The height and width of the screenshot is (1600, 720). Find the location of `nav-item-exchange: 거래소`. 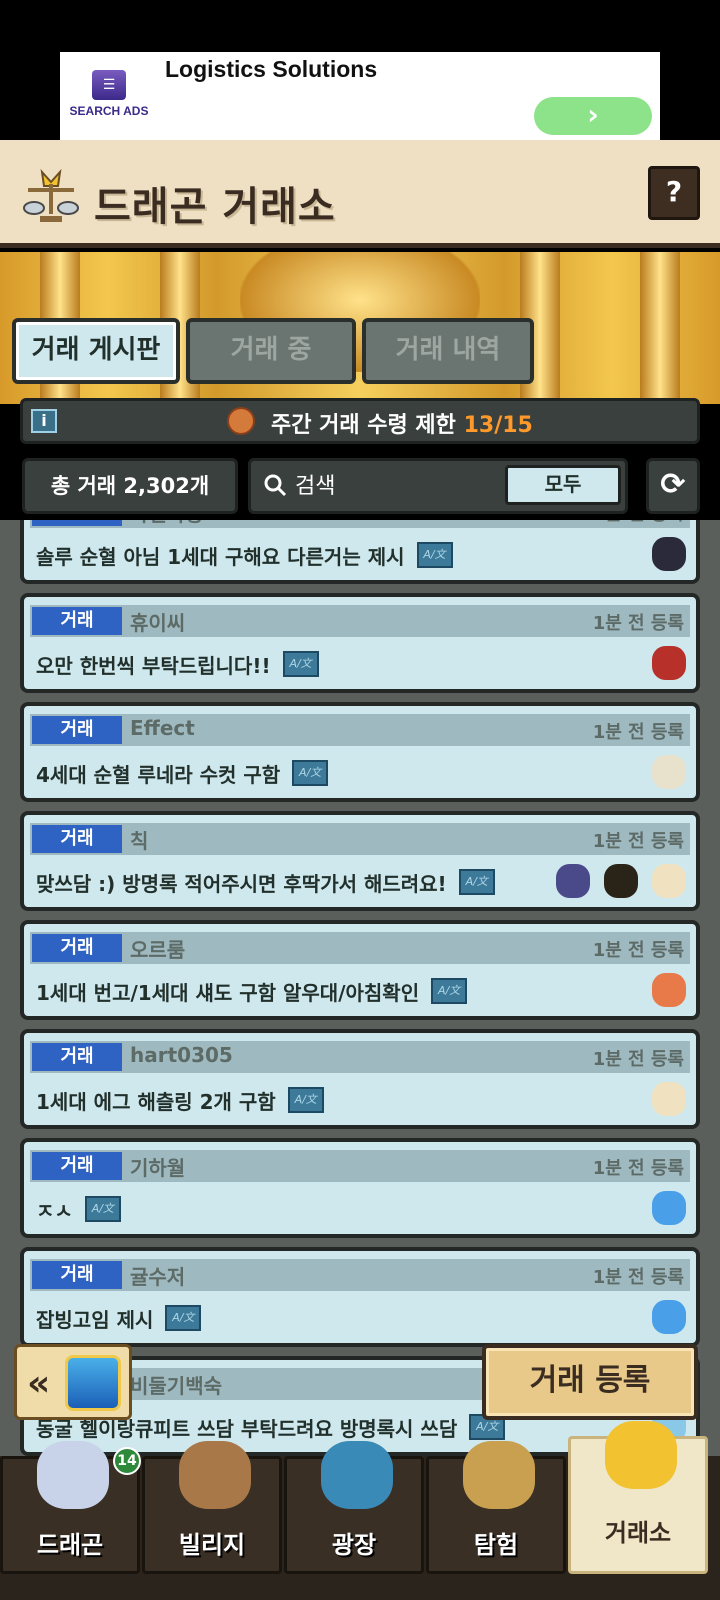

nav-item-exchange: 거래소 is located at coordinates (638, 1497).